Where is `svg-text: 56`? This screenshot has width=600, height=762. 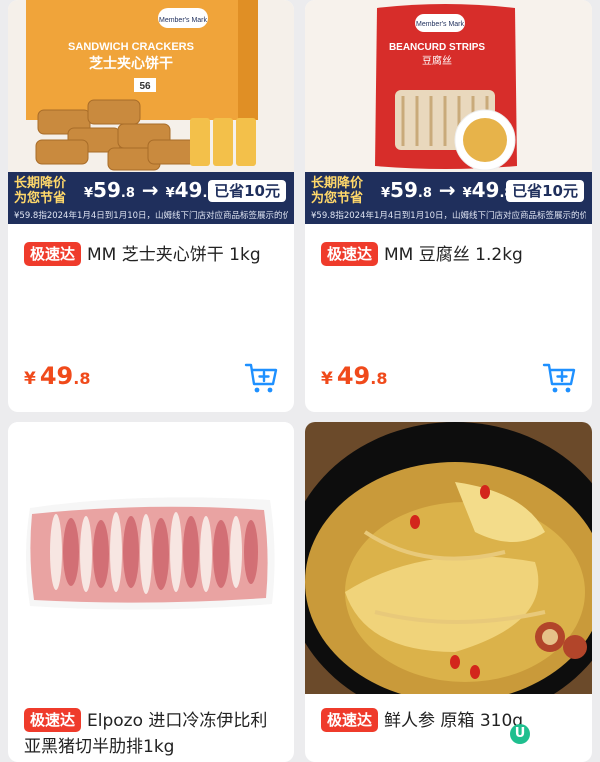
svg-text: 56 is located at coordinates (145, 86).